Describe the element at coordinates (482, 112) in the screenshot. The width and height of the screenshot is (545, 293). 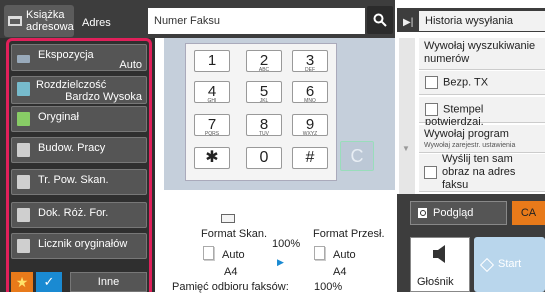
I see `confirm-stamp-checkbox: Stempel potwierdzaj.` at that location.